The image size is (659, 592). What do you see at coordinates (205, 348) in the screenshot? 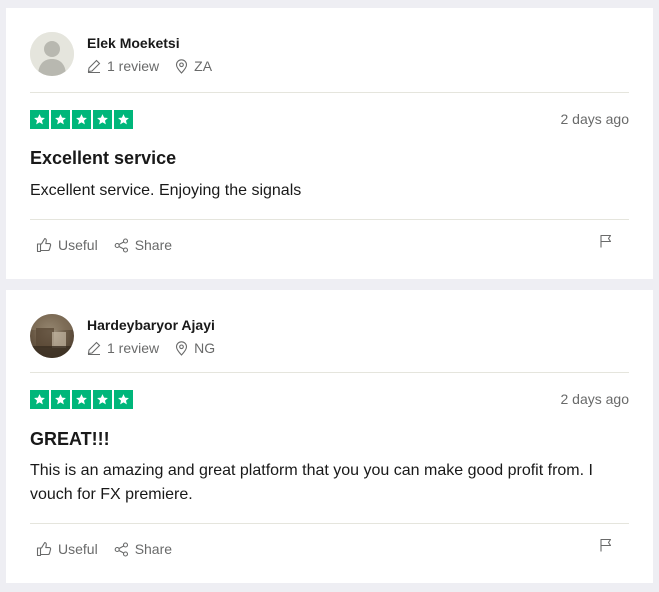
I see `country-code: NG` at bounding box center [205, 348].